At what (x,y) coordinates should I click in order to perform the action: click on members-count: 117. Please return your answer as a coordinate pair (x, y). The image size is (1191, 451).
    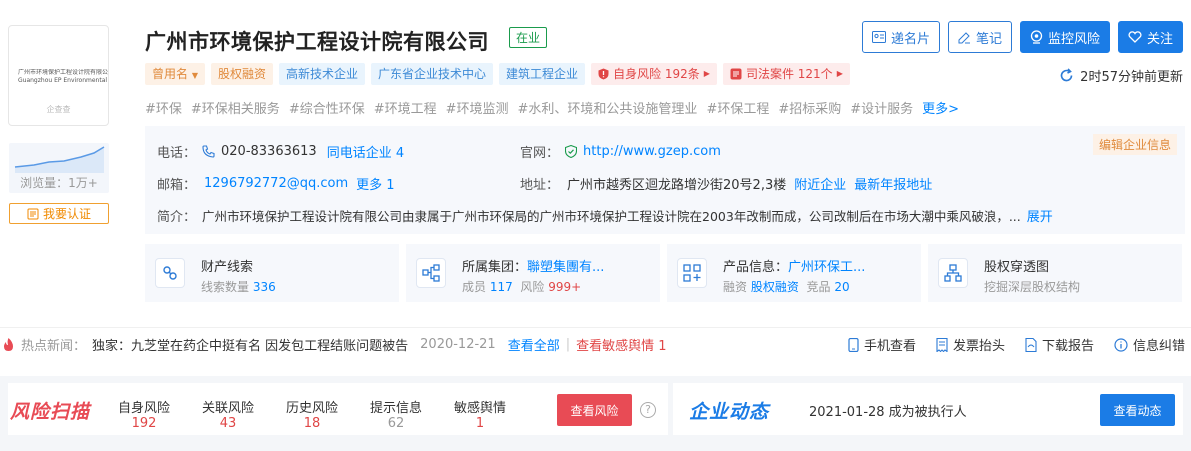
    Looking at the image, I should click on (501, 287).